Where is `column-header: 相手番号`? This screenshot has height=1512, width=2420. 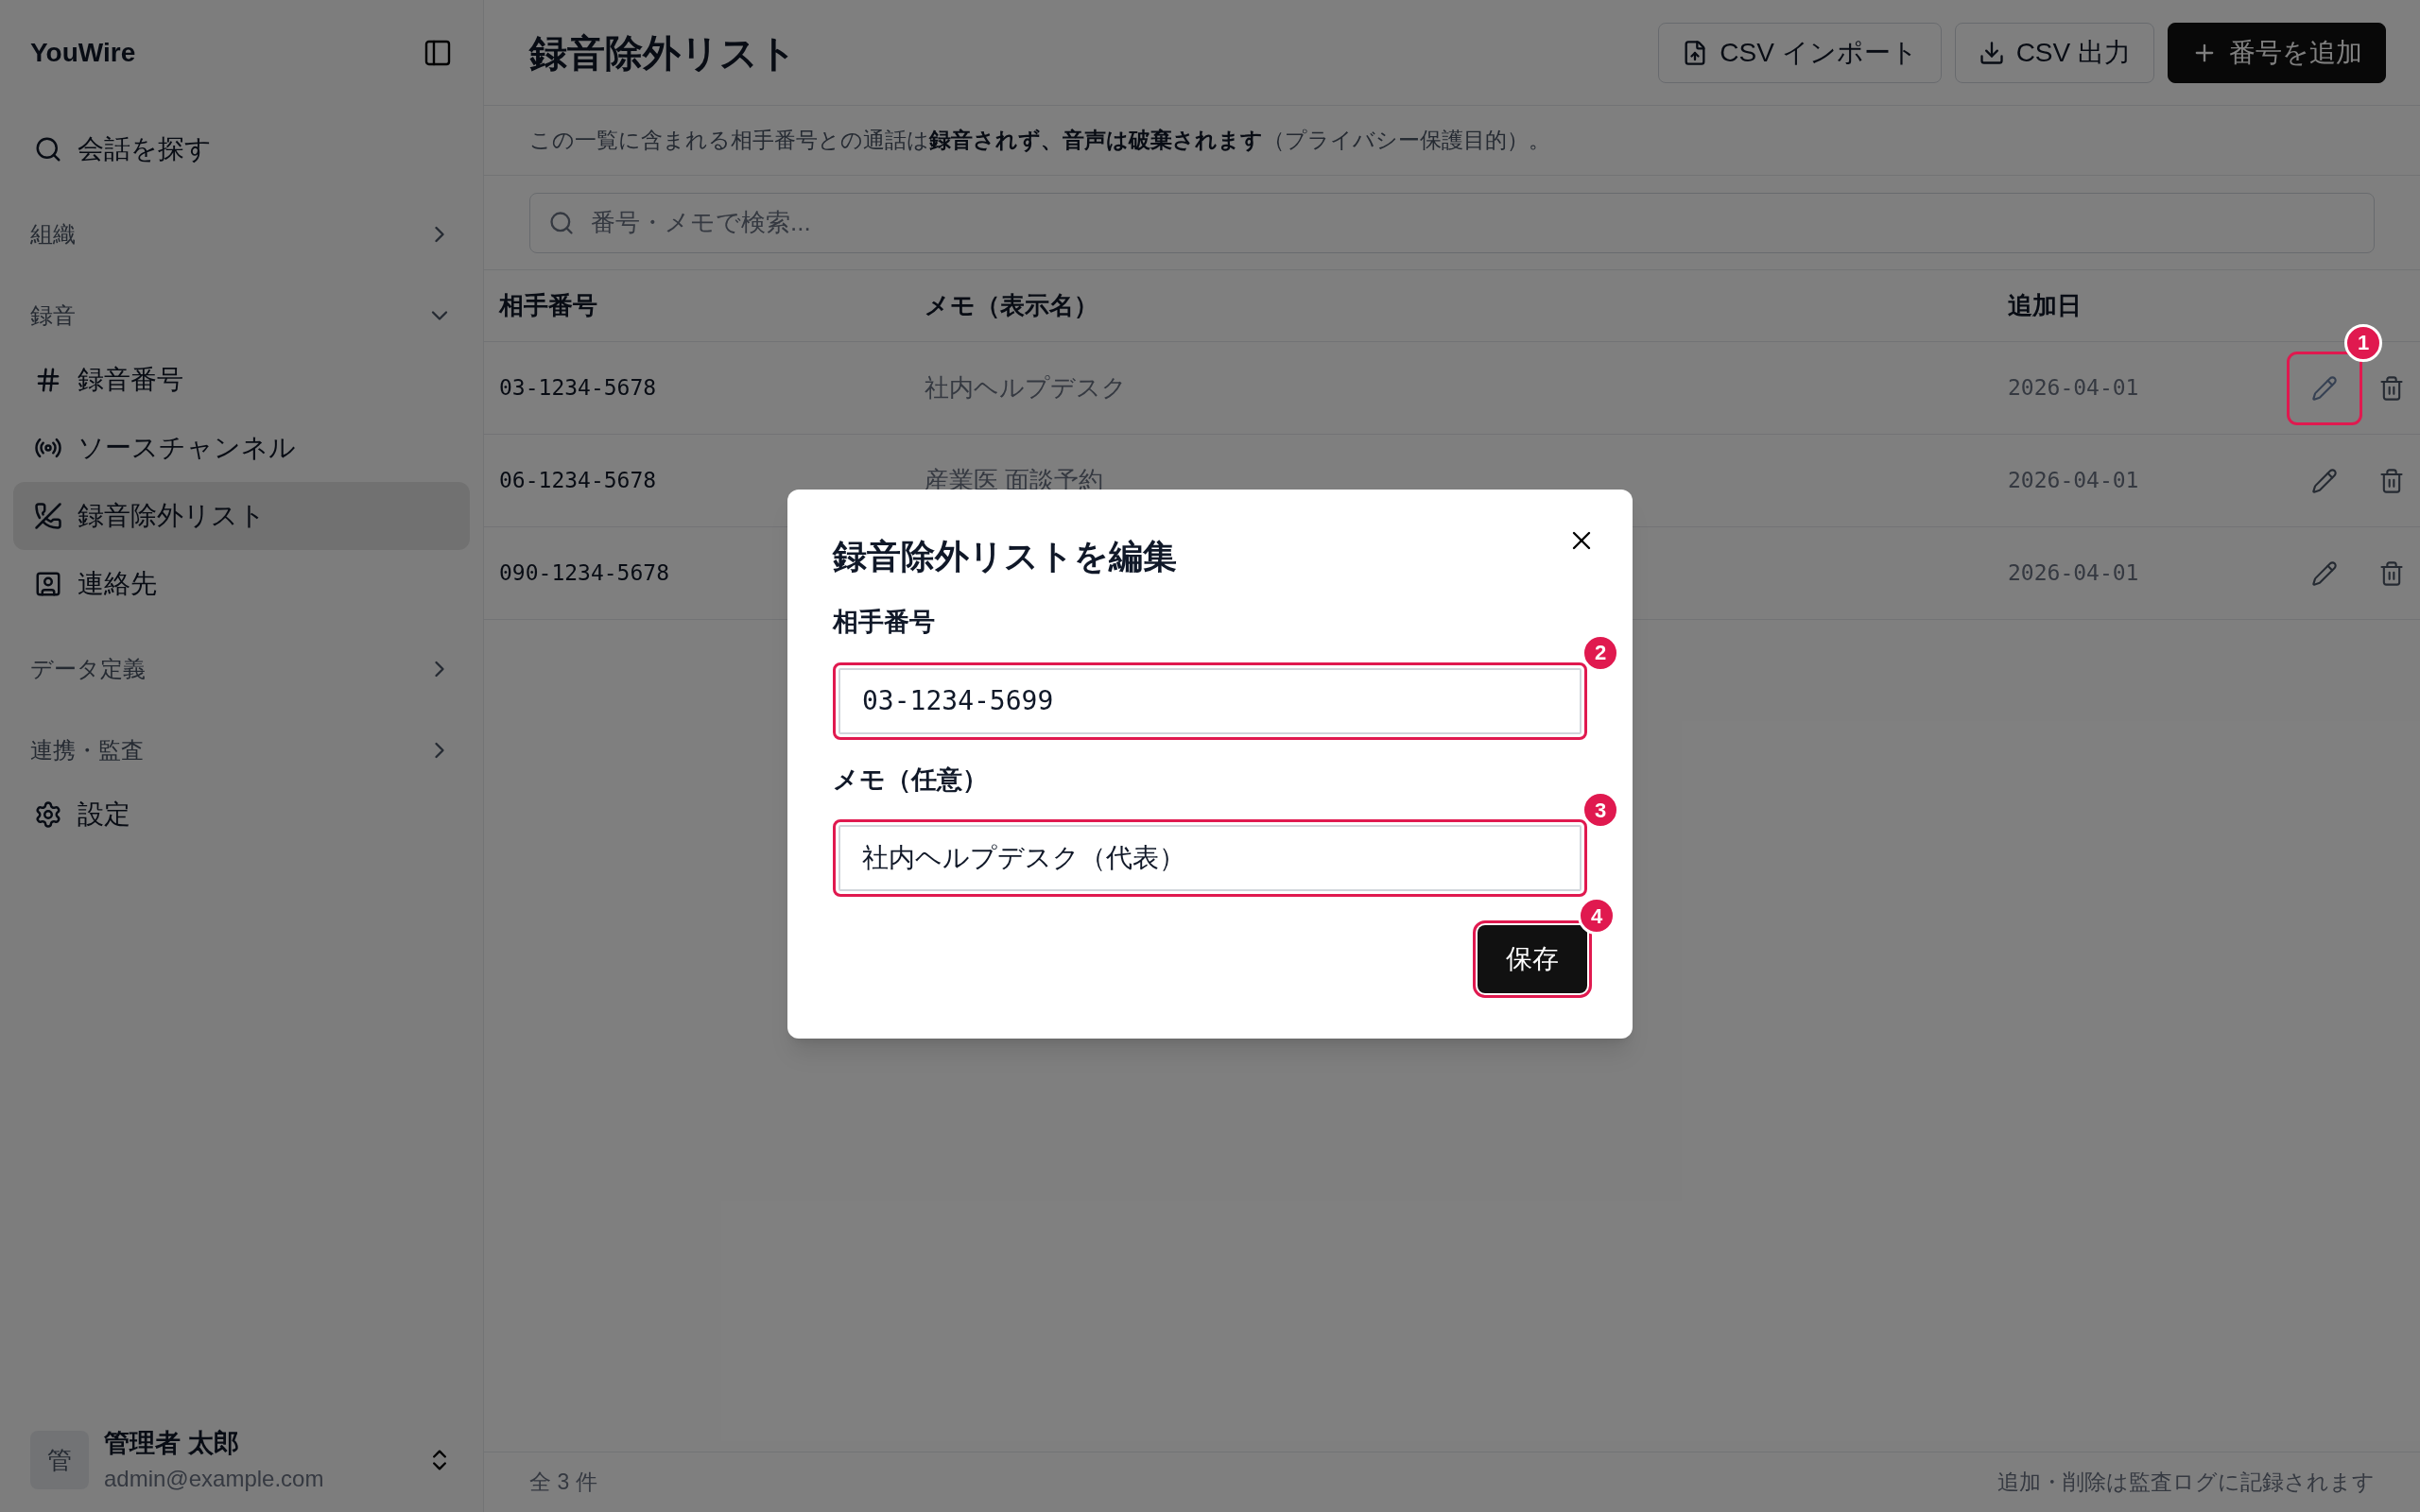
column-header: 相手番号 is located at coordinates (548, 305).